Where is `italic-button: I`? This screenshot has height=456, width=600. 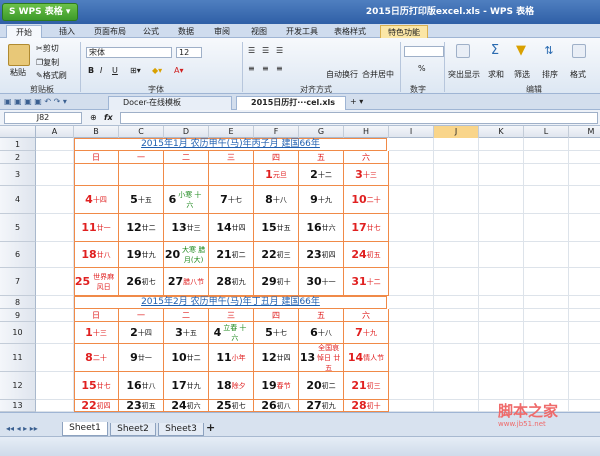 italic-button: I is located at coordinates (101, 71).